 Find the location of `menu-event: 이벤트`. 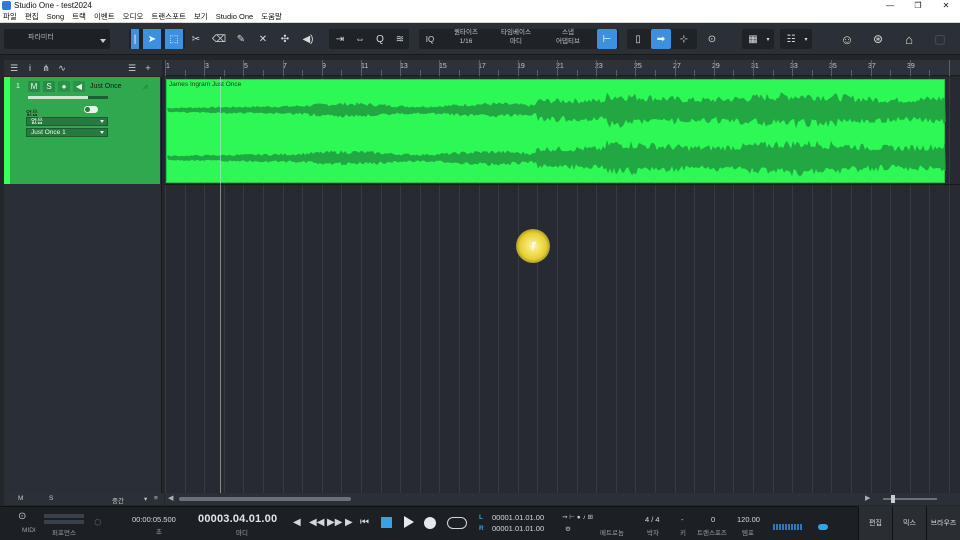

menu-event: 이벤트 is located at coordinates (104, 16).